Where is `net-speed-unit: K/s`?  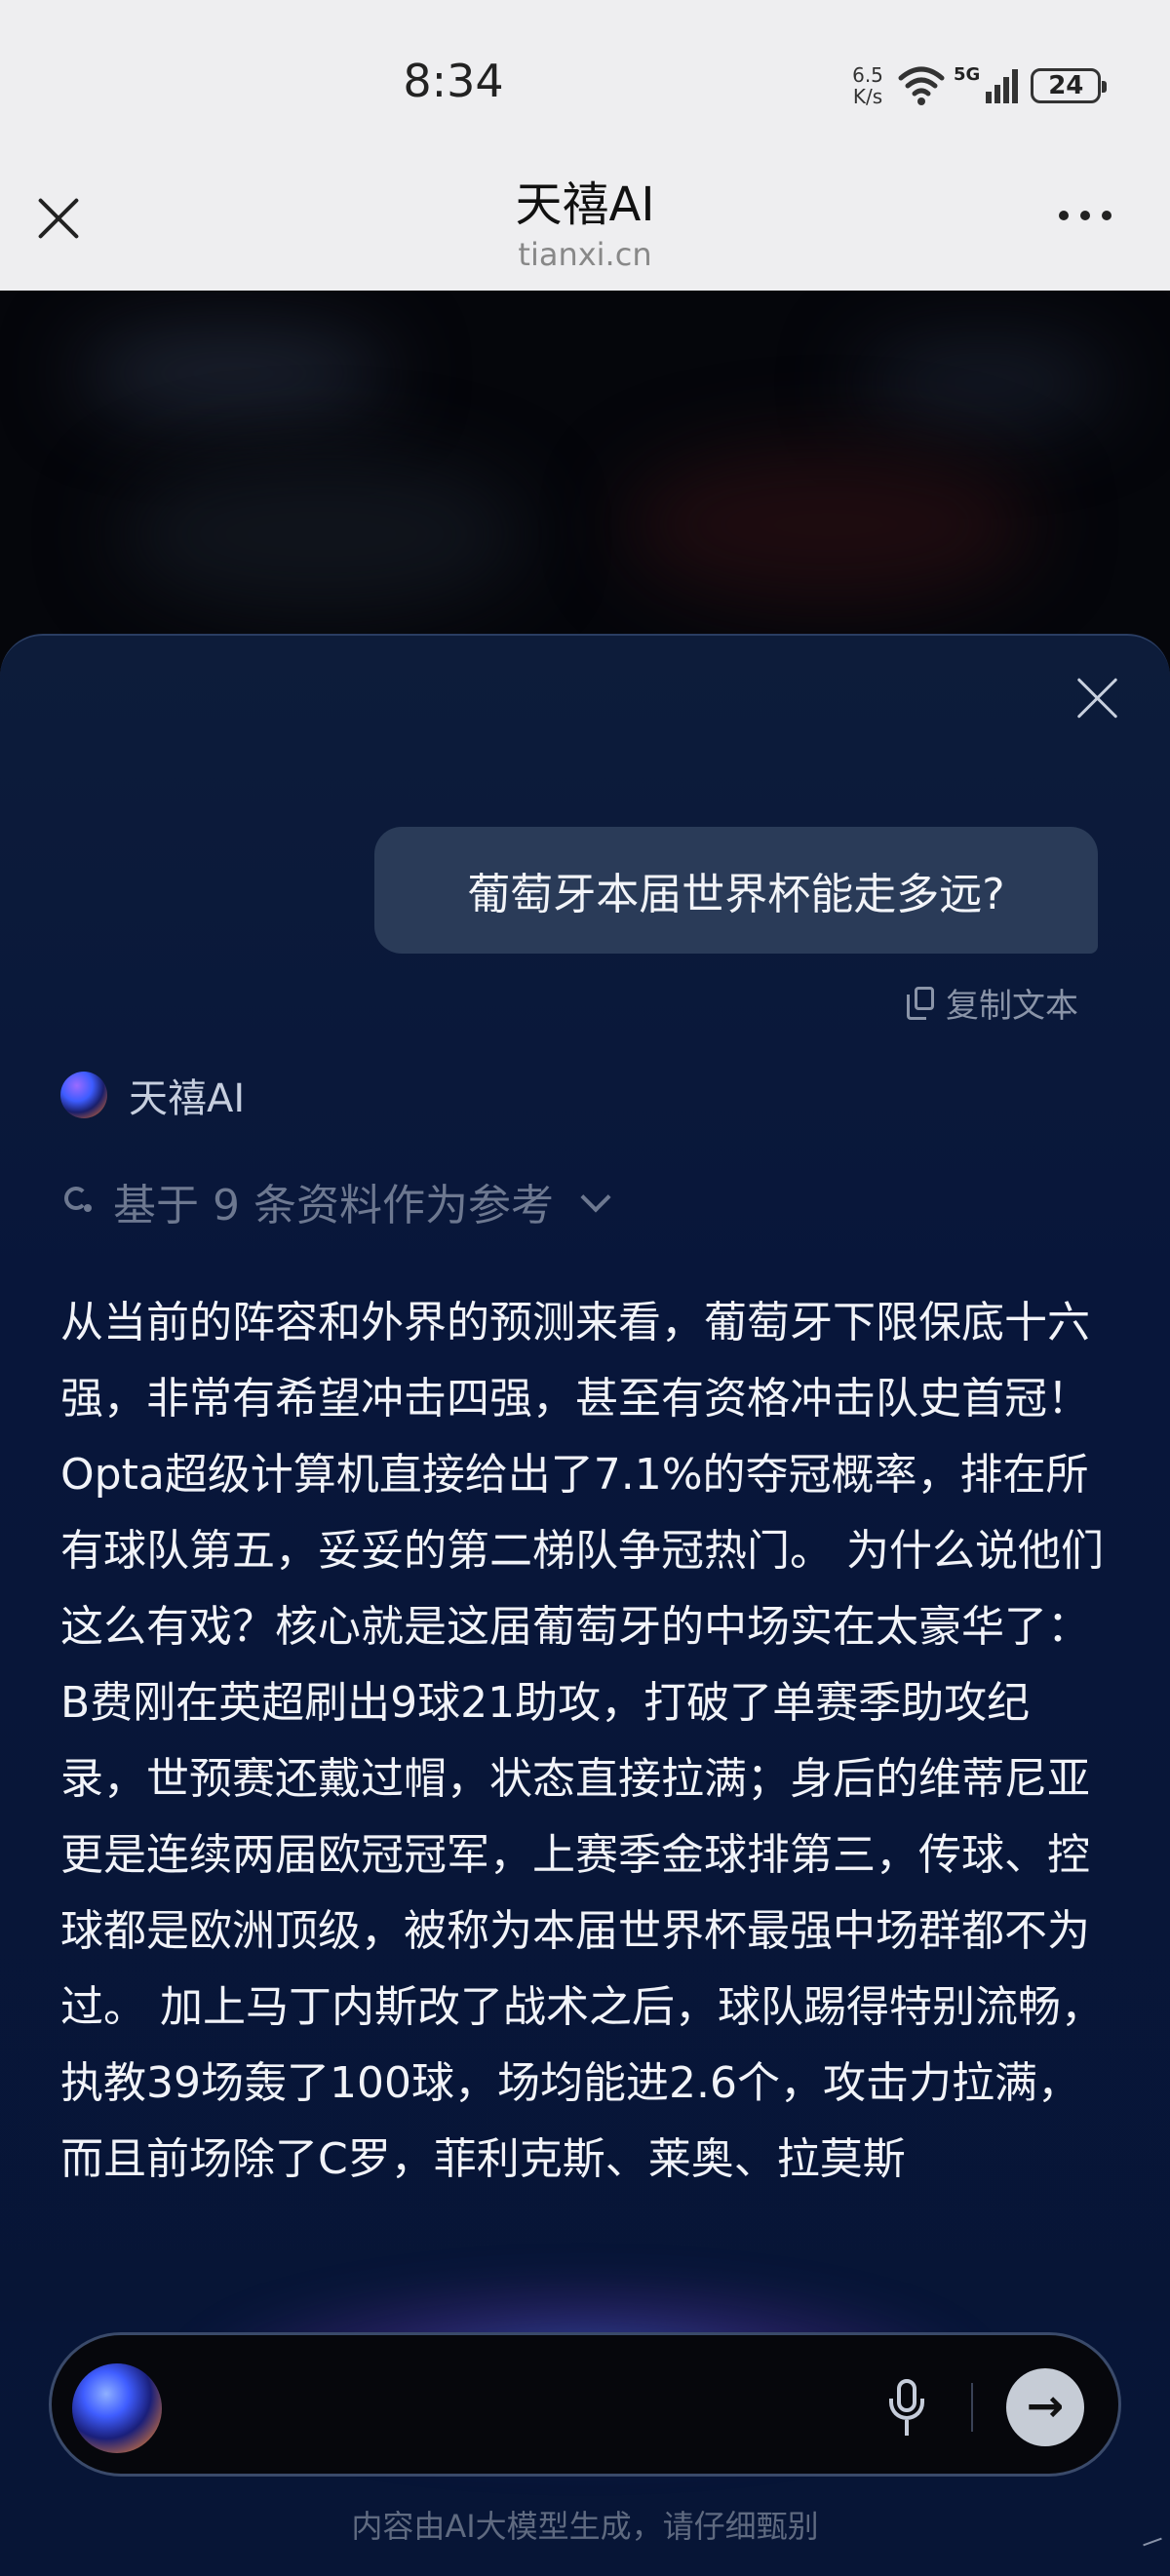
net-speed-unit: K/s is located at coordinates (867, 96).